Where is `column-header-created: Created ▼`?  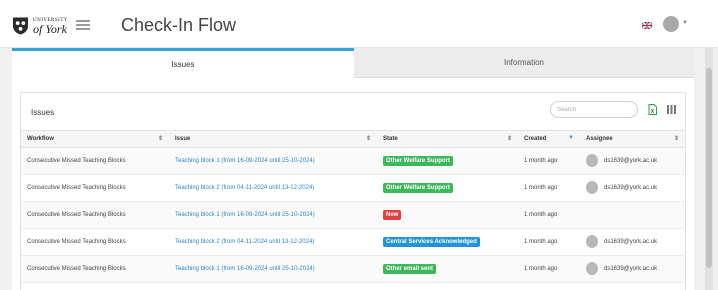
column-header-created: Created ▼ is located at coordinates (549, 139).